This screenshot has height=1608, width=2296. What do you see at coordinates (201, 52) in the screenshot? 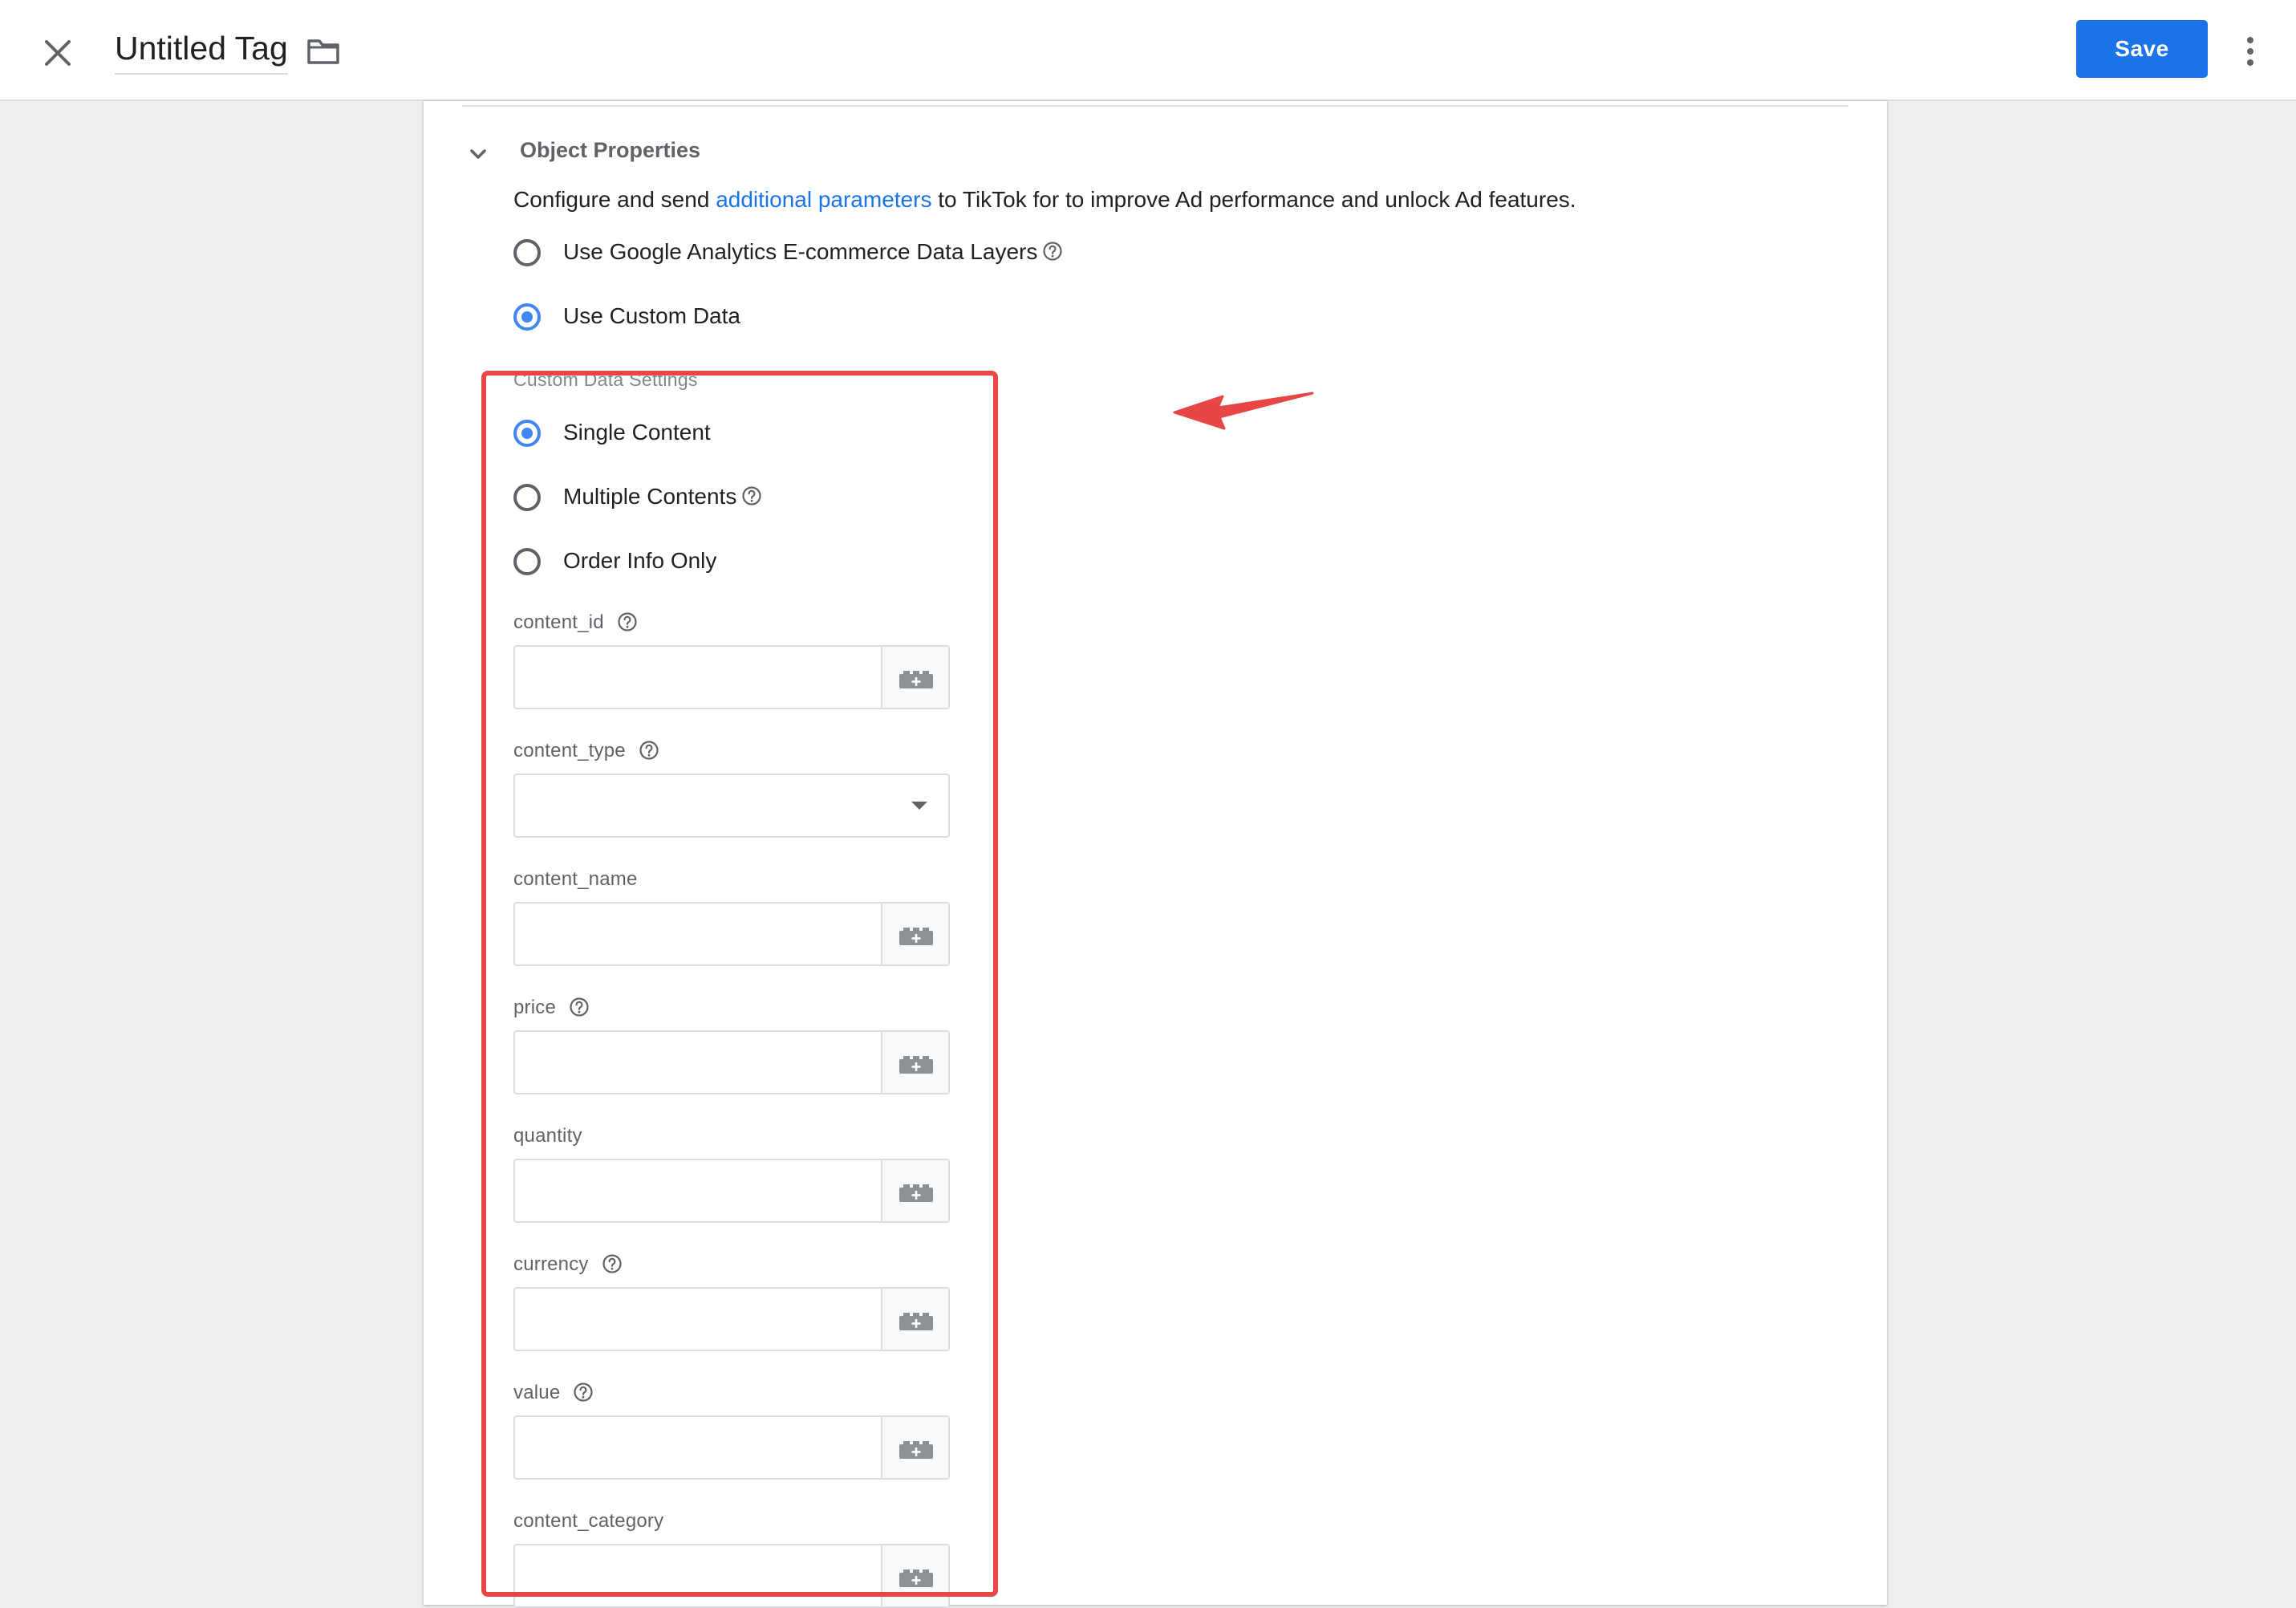
I see `tag-title: Untitled Tag` at bounding box center [201, 52].